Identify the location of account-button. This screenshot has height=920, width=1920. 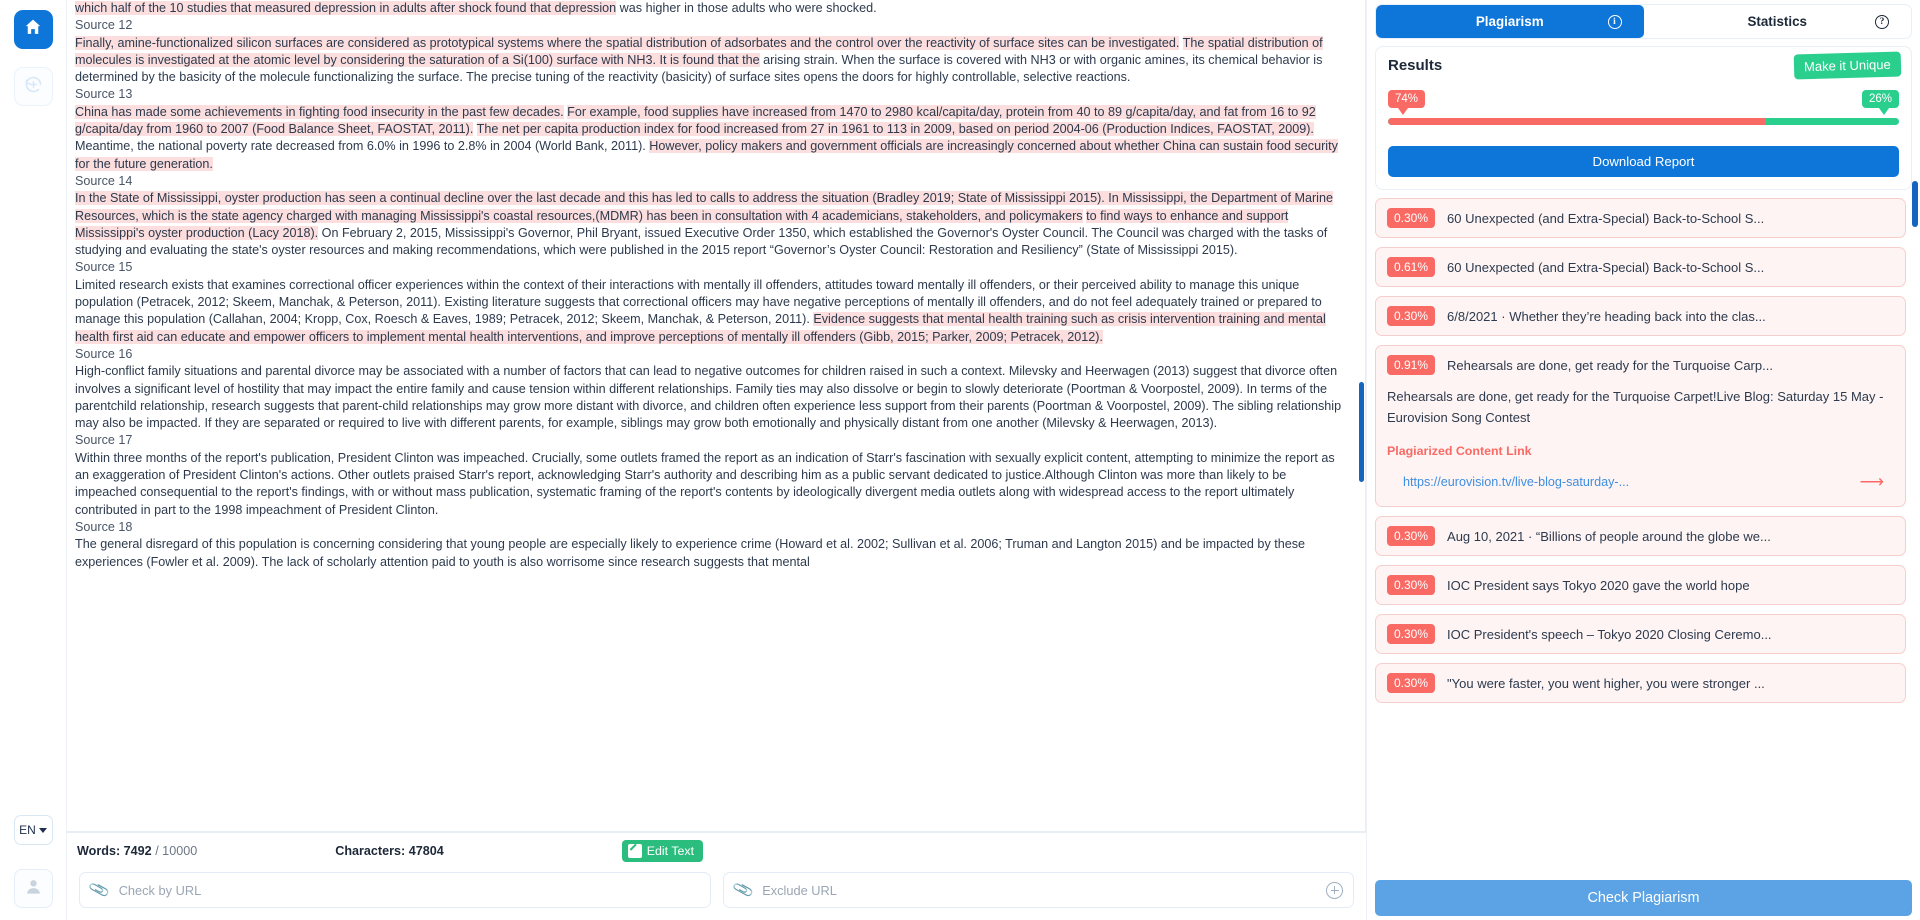
(33, 888).